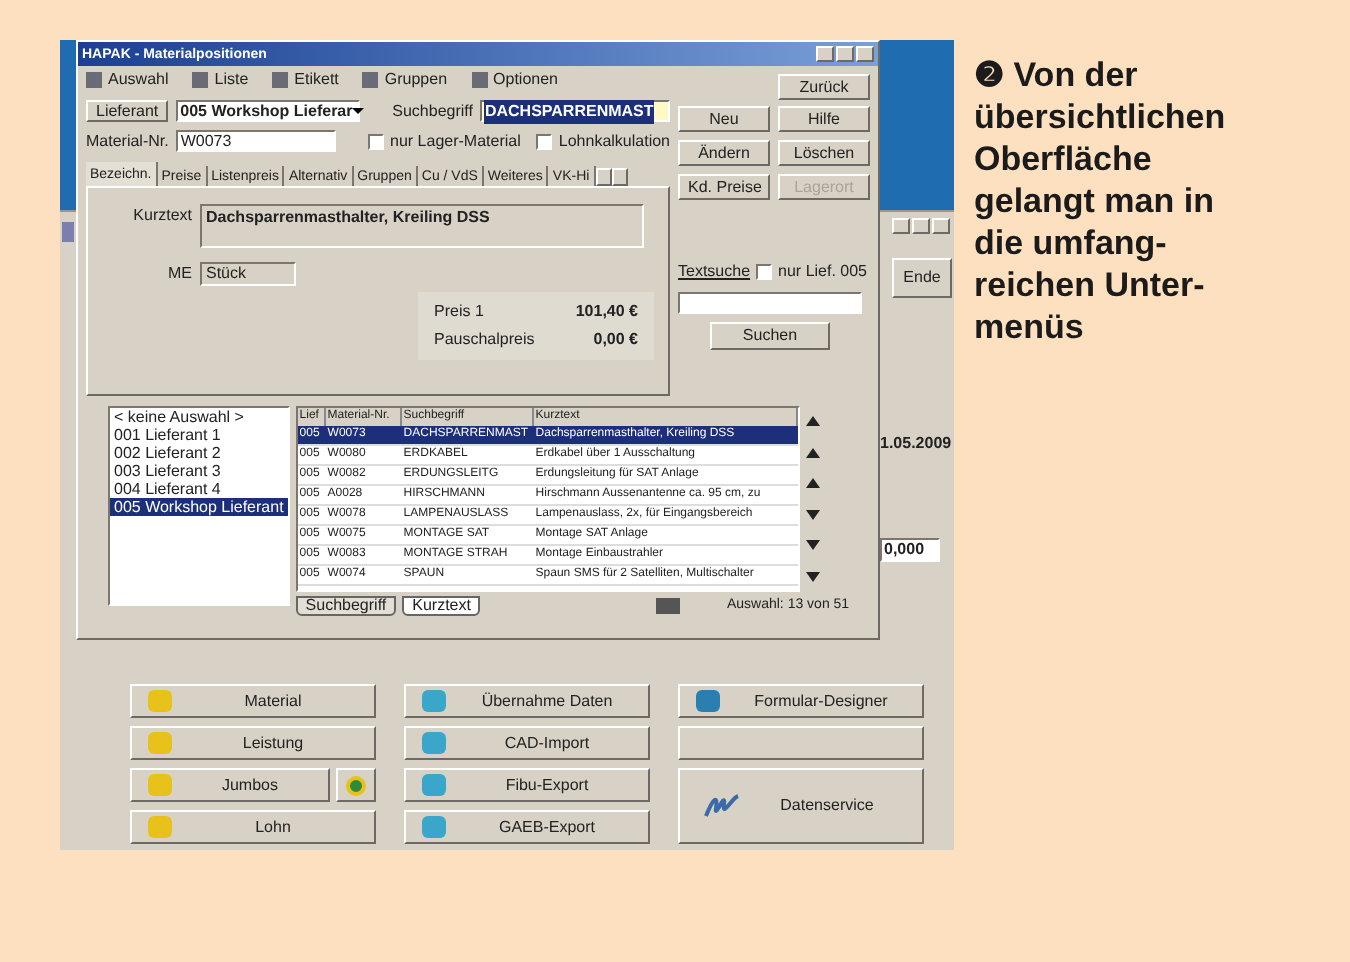 The image size is (1350, 962). Describe the element at coordinates (724, 119) in the screenshot. I see `side-button: Neu` at that location.